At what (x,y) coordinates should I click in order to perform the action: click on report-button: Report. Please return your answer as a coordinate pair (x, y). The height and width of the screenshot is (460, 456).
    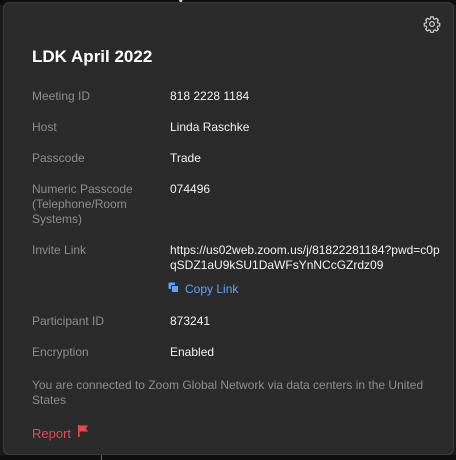
    Looking at the image, I should click on (60, 433).